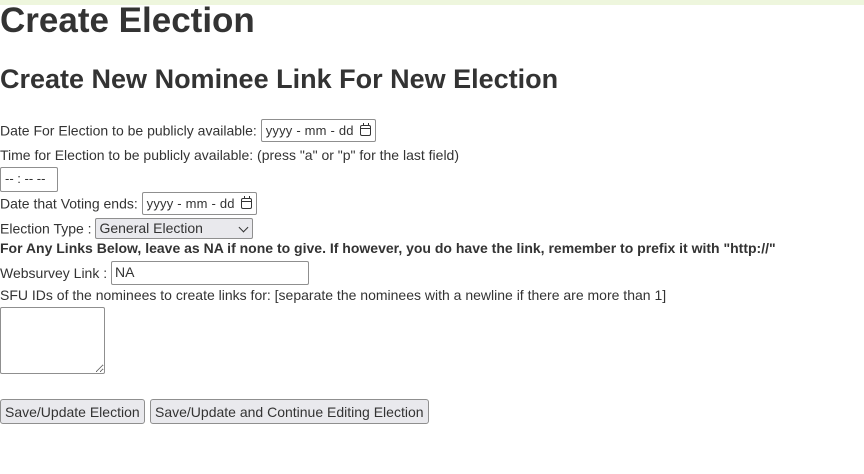  I want to click on voting-end-input: yyyy - mm - dd, so click(199, 203).